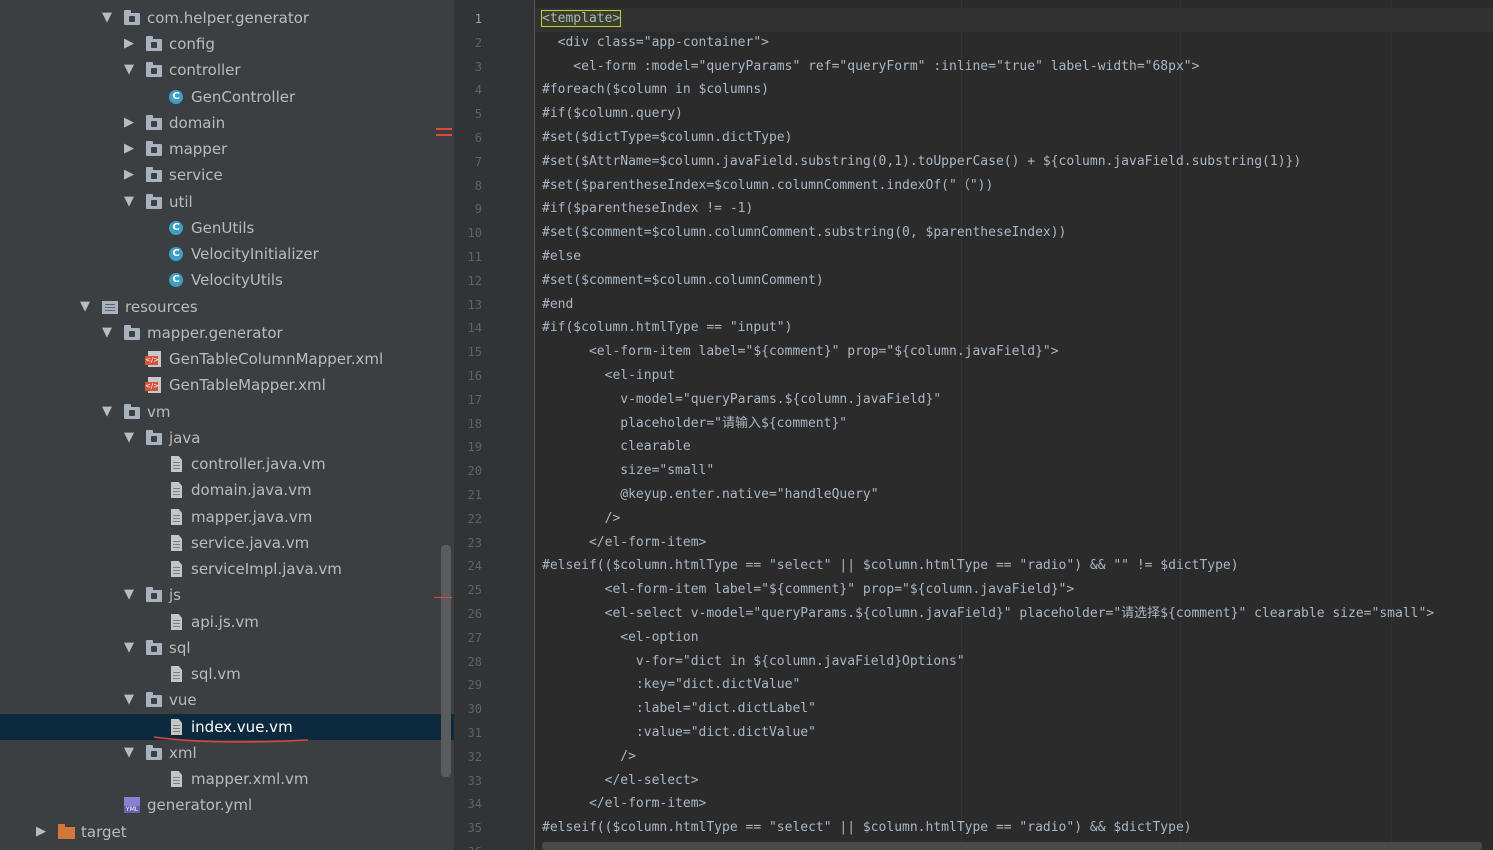 This screenshot has width=1493, height=850. I want to click on tree-item-label: VelocityUtils, so click(237, 280).